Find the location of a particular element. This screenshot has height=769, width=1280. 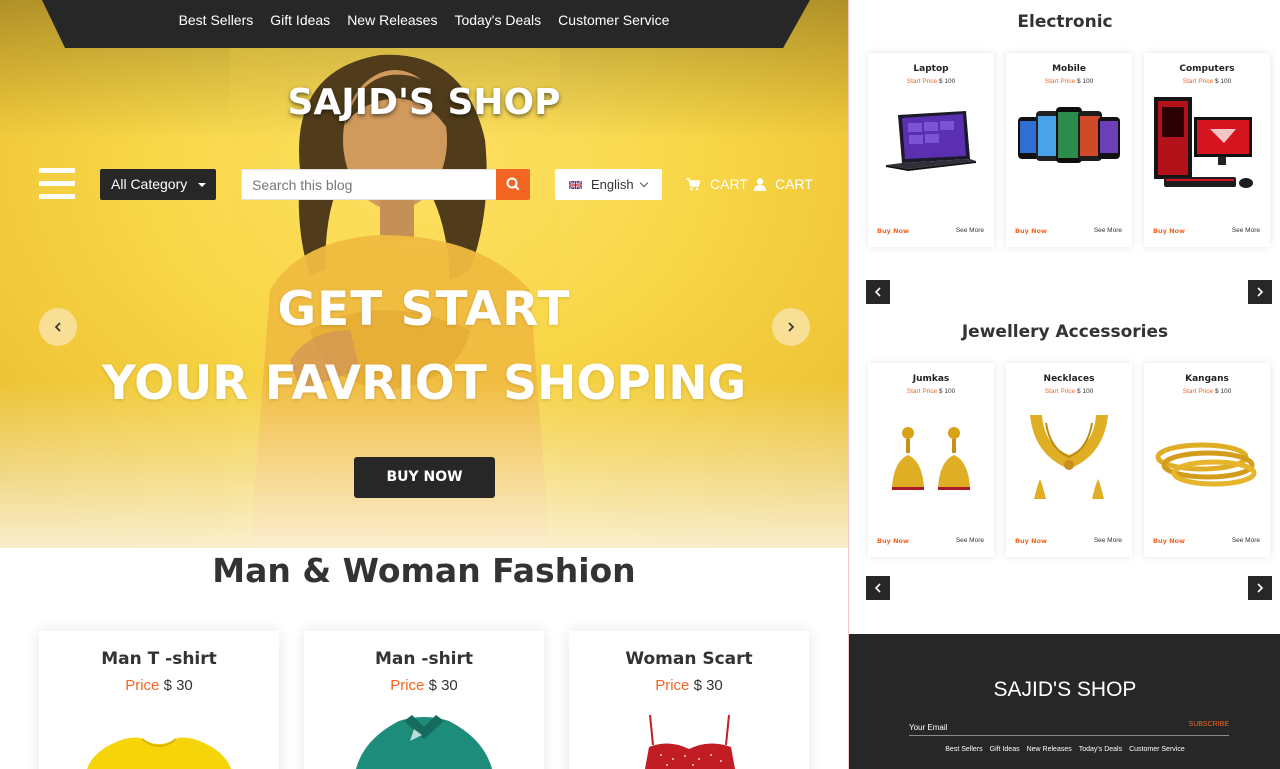

yellow-tshirt-image is located at coordinates (159, 753).